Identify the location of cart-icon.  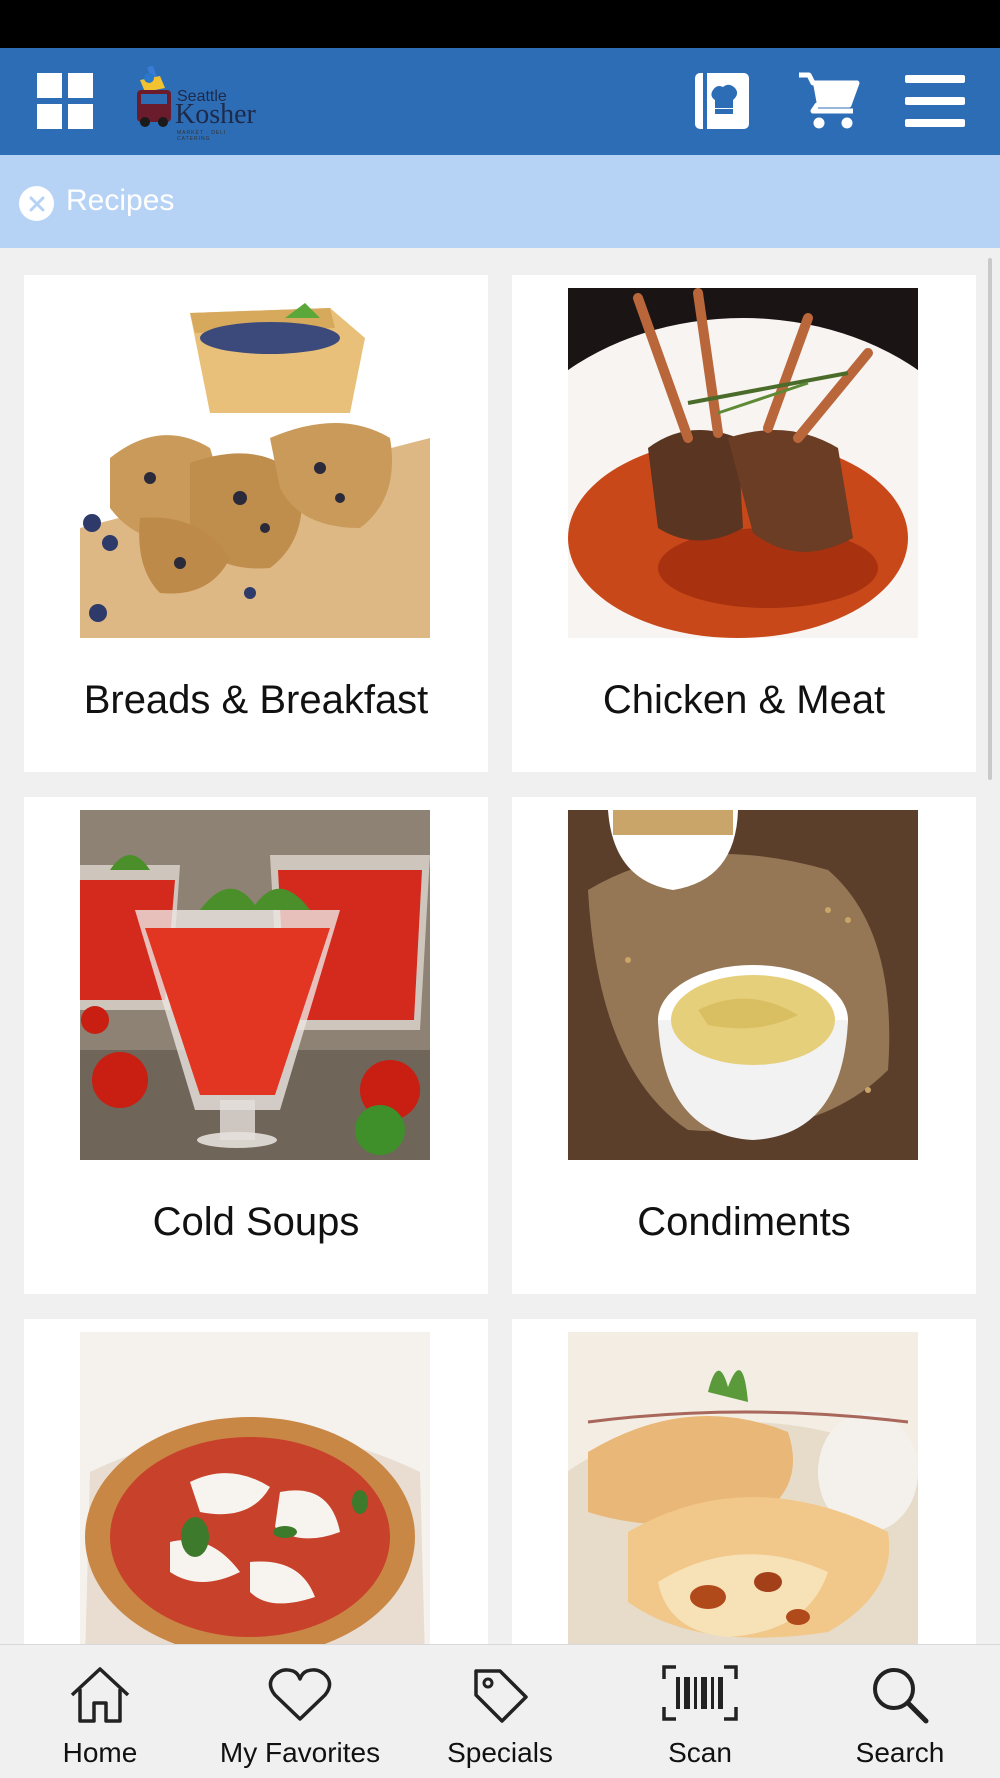
(829, 100).